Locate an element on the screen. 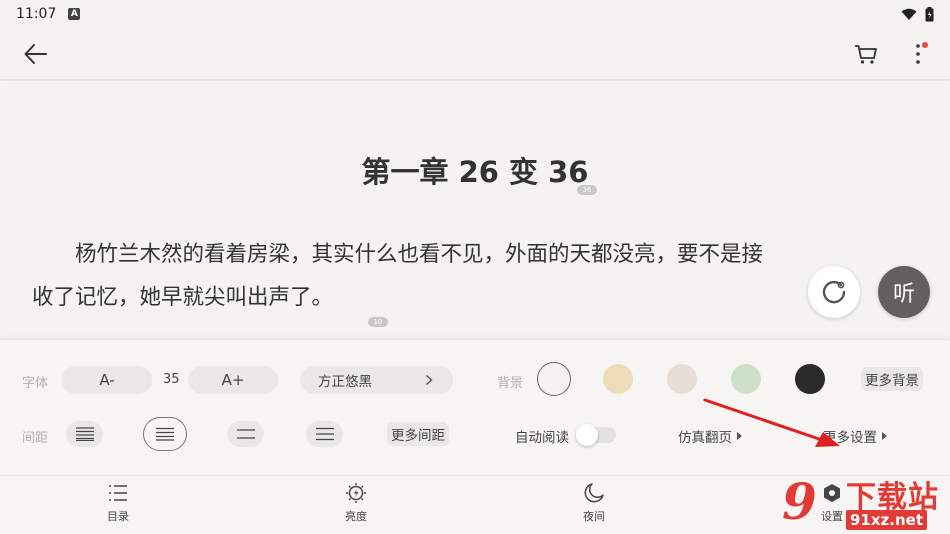 The image size is (950, 534). notification-dot is located at coordinates (925, 45).